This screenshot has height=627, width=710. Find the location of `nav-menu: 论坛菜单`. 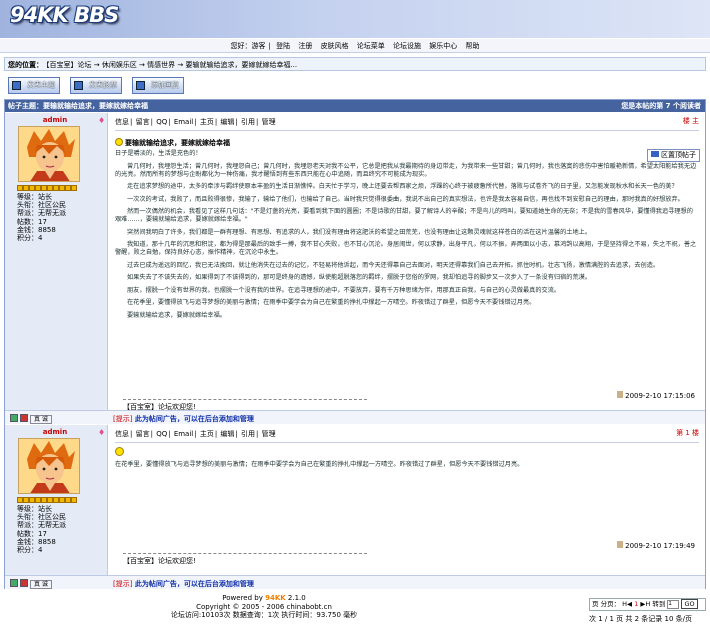

nav-menu: 论坛菜单 is located at coordinates (371, 46).